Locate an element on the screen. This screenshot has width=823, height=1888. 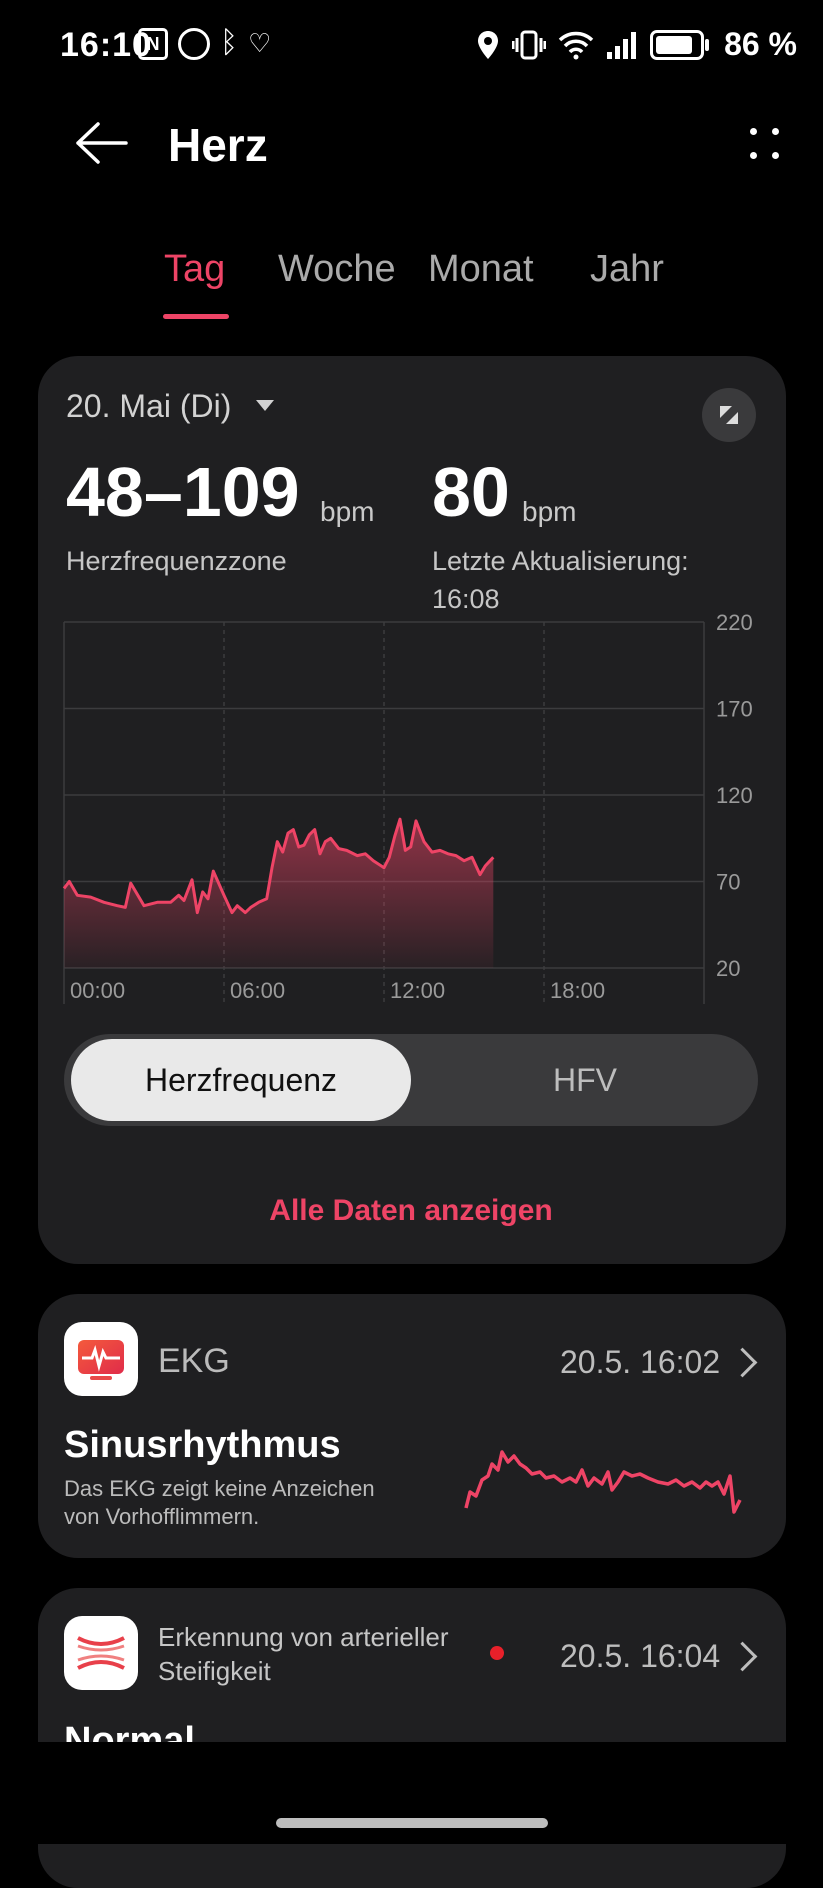
x-tick-label: 00:00 is located at coordinates (97, 990).